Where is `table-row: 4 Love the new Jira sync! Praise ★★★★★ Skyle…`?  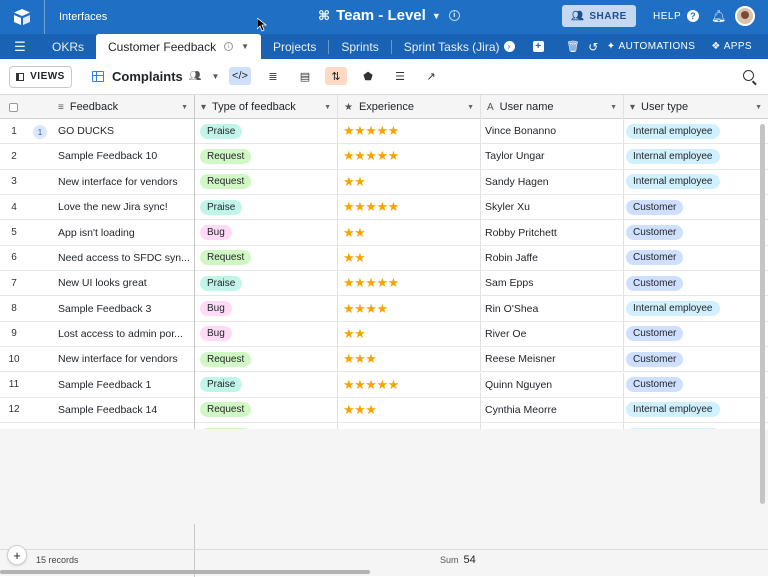 table-row: 4 Love the new Jira sync! Praise ★★★★★ Skyle… is located at coordinates (384, 208).